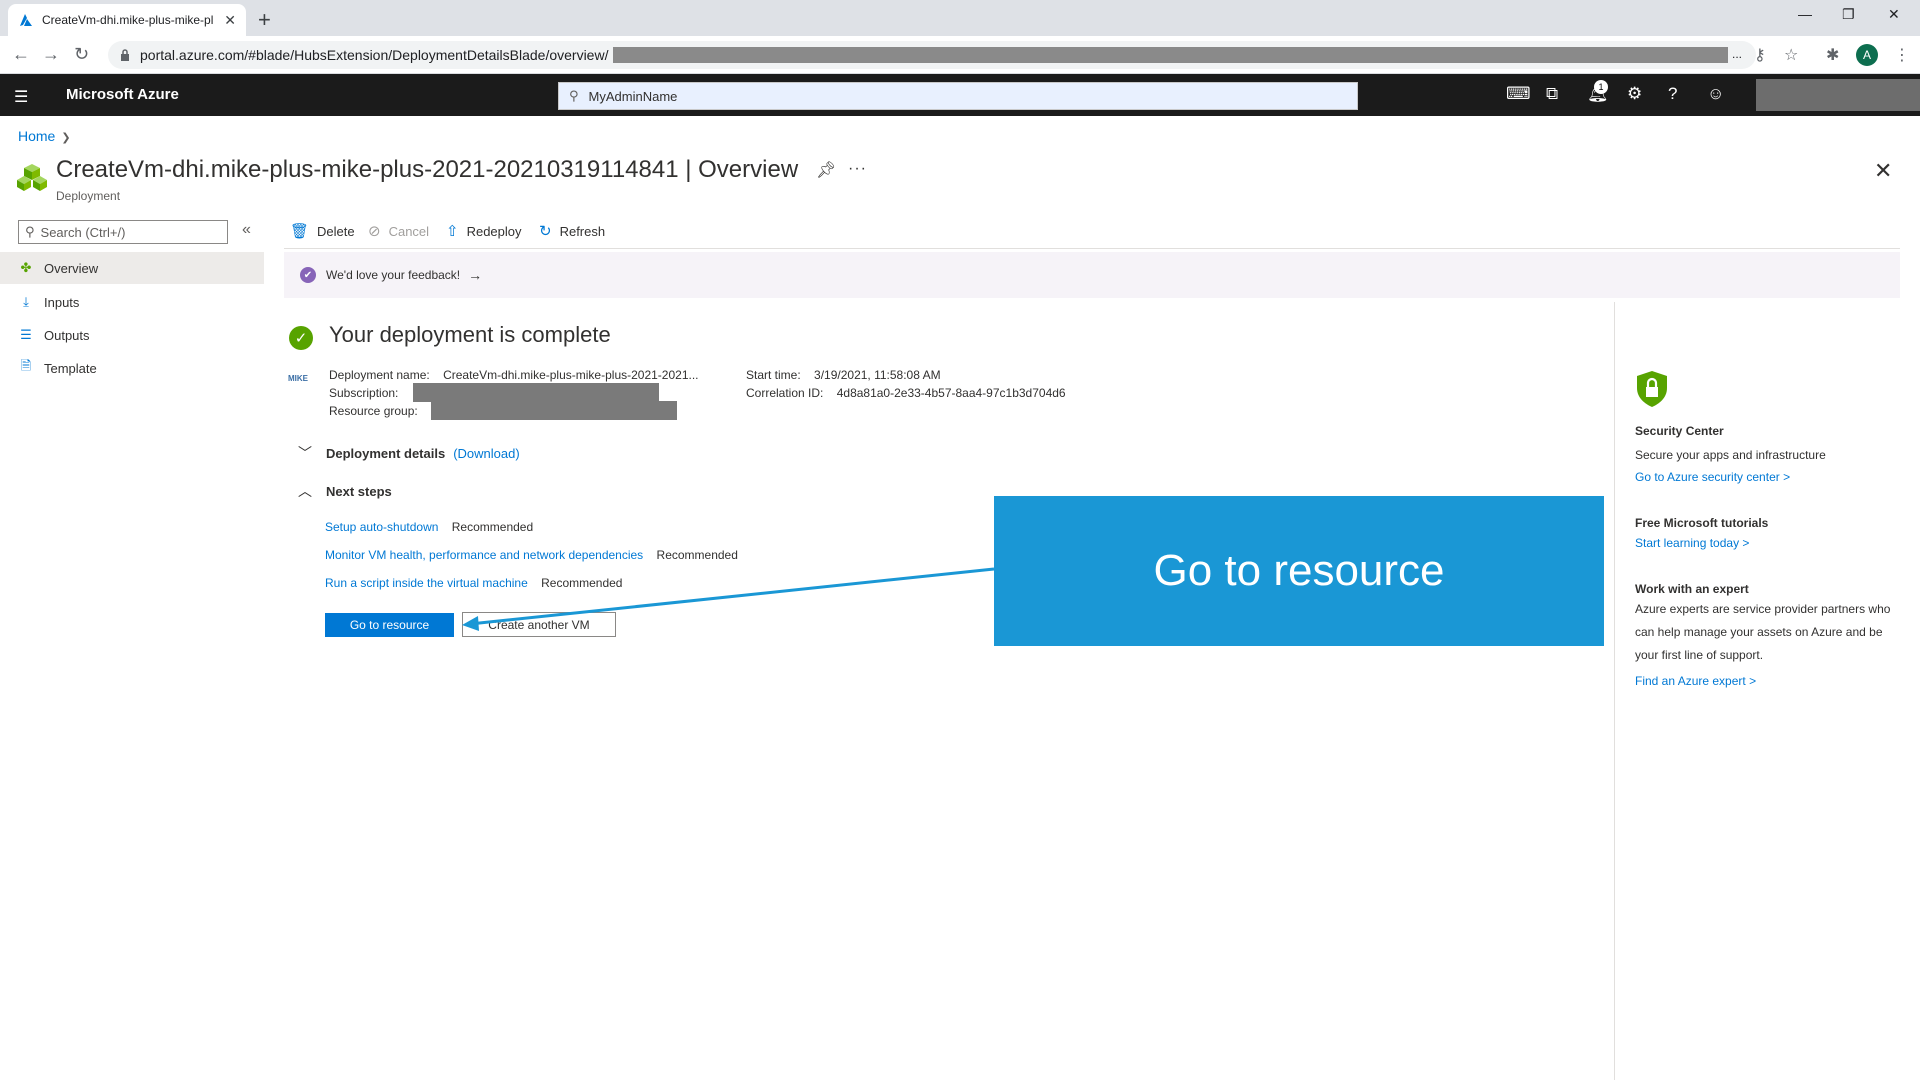  I want to click on inputs-icon: ⤓, so click(26, 301).